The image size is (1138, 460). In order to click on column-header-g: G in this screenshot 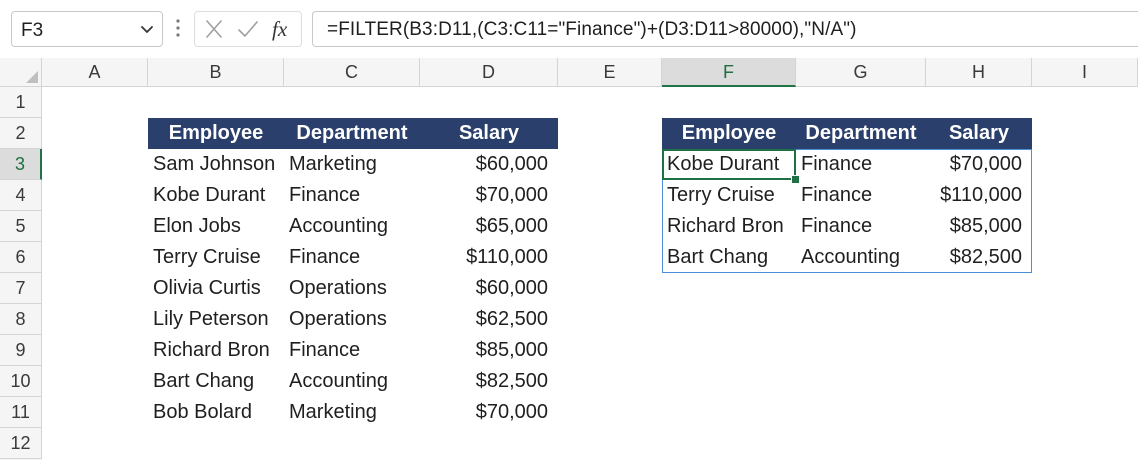, I will do `click(861, 72)`.